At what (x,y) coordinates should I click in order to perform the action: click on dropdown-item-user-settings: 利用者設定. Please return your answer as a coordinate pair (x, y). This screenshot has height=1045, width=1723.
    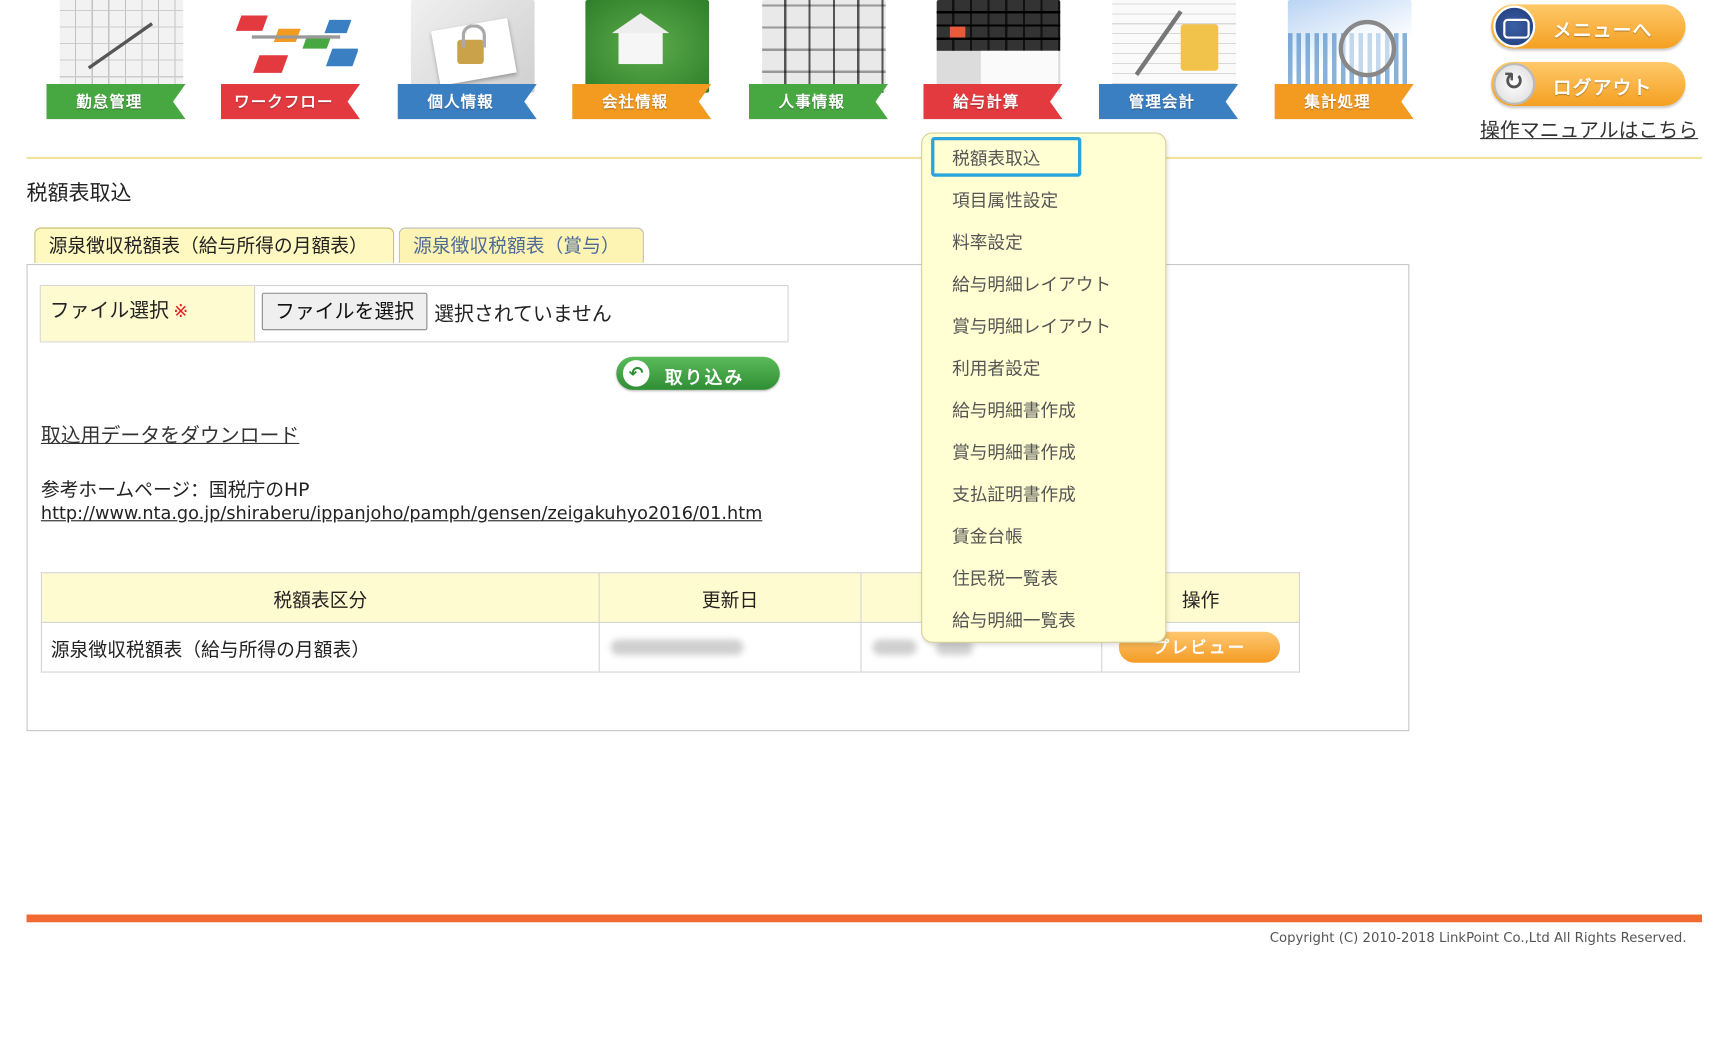
    Looking at the image, I should click on (996, 366).